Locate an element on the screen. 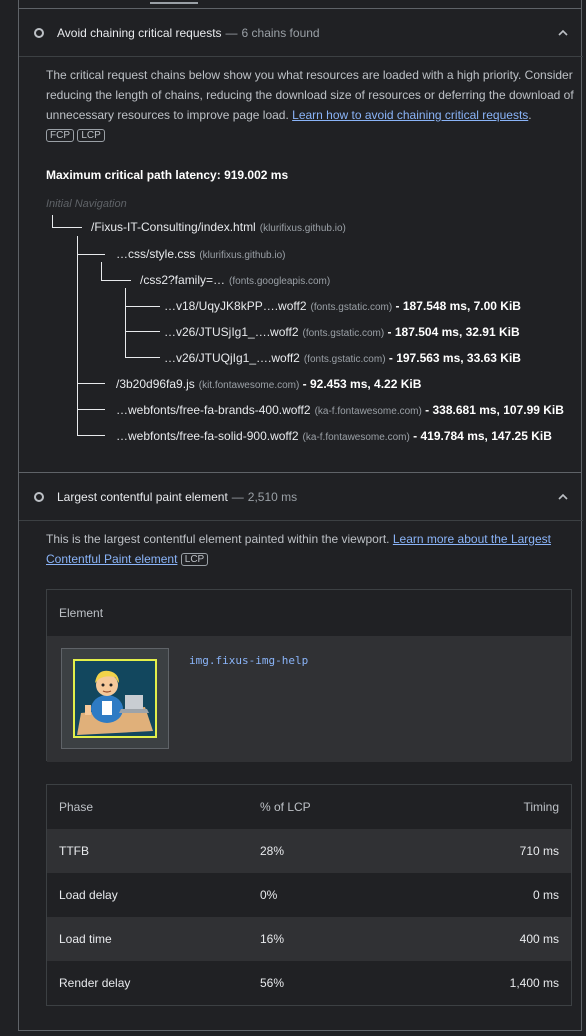 The image size is (586, 1036). consultant-illustration-icon is located at coordinates (115, 702).